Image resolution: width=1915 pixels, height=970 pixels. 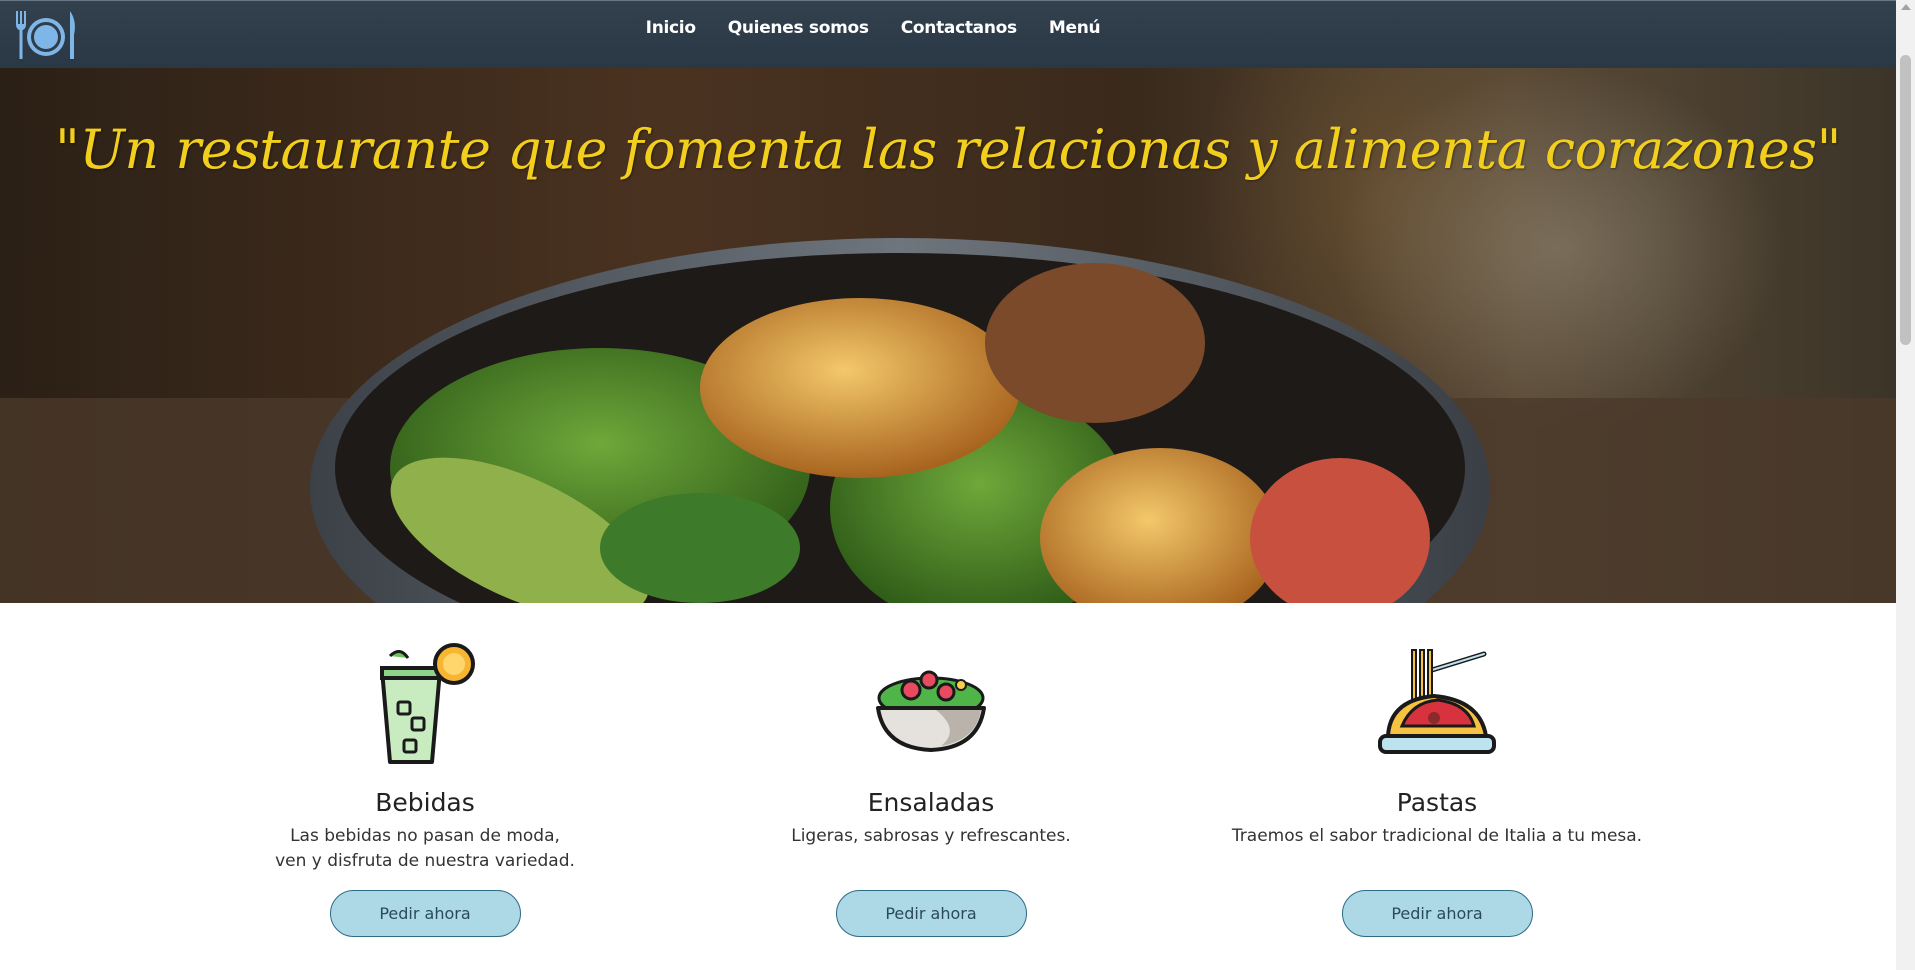 I want to click on card-description: Ligeras, sabrosas y refrescantes., so click(x=931, y=836).